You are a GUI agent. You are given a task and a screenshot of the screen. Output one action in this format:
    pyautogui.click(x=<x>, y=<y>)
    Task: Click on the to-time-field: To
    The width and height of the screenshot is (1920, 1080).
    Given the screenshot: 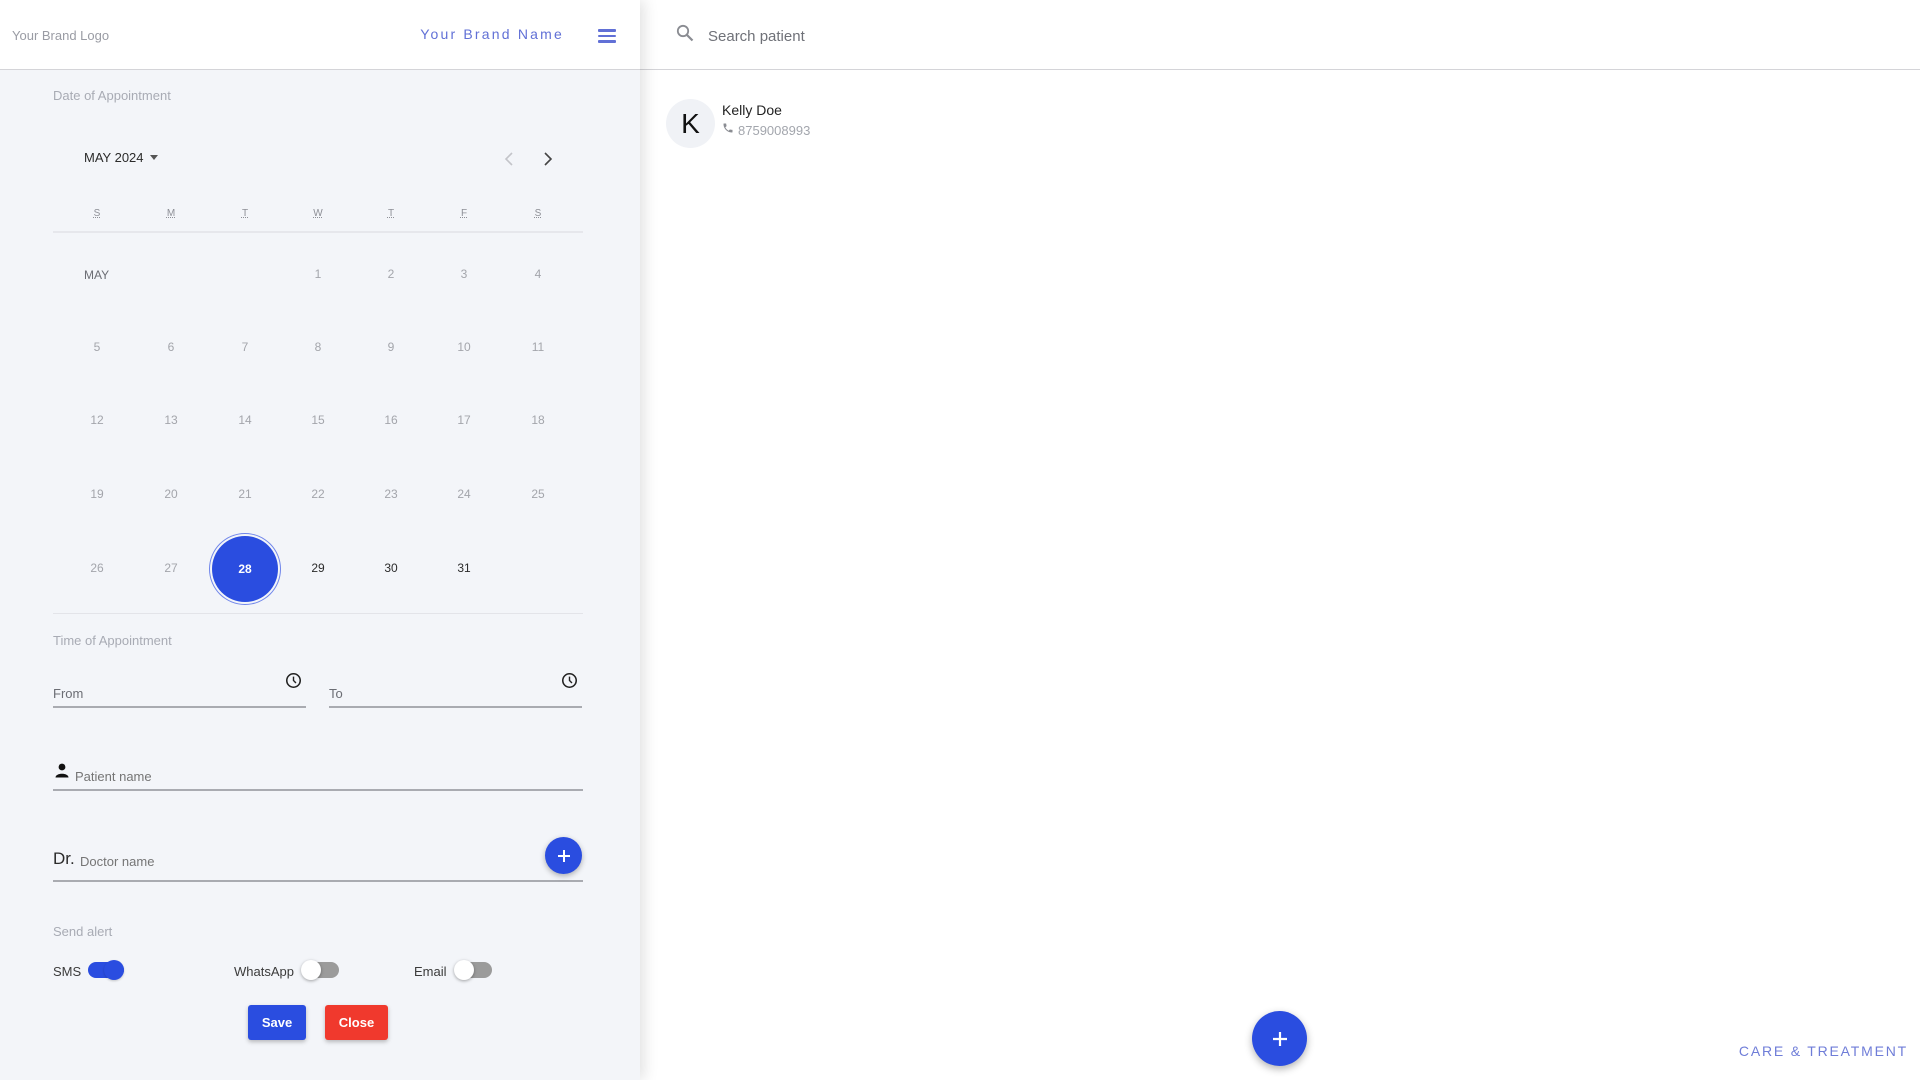 What is the action you would take?
    pyautogui.click(x=455, y=690)
    